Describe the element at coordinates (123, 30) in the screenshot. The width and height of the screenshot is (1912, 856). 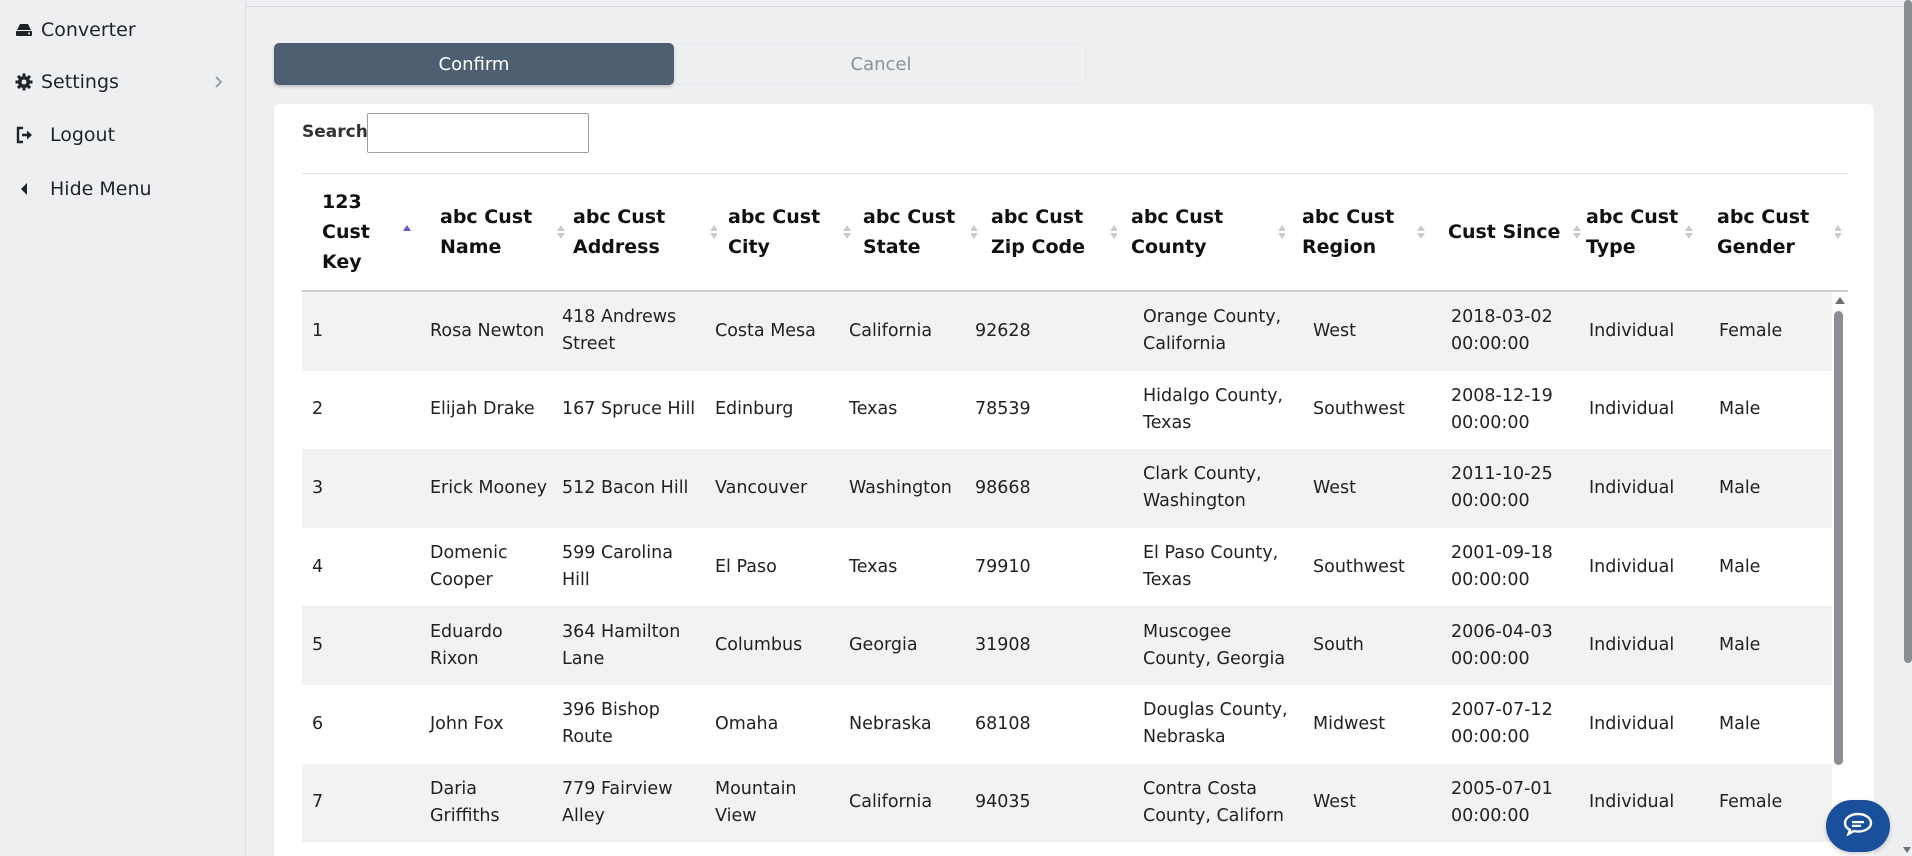
I see `sidebar-item-converter: Converter` at that location.